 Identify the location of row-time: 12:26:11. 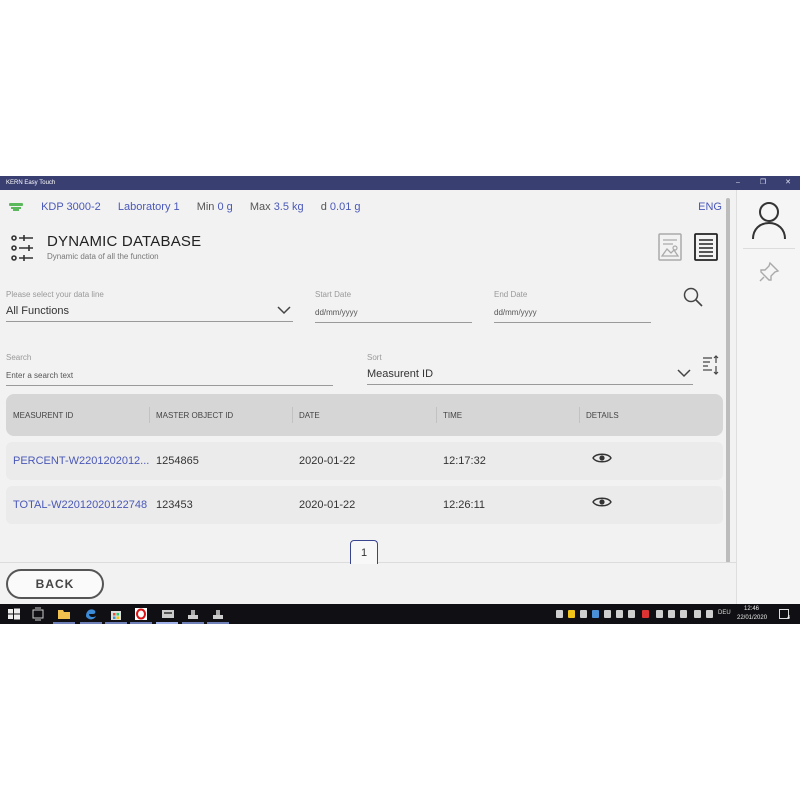
(464, 505).